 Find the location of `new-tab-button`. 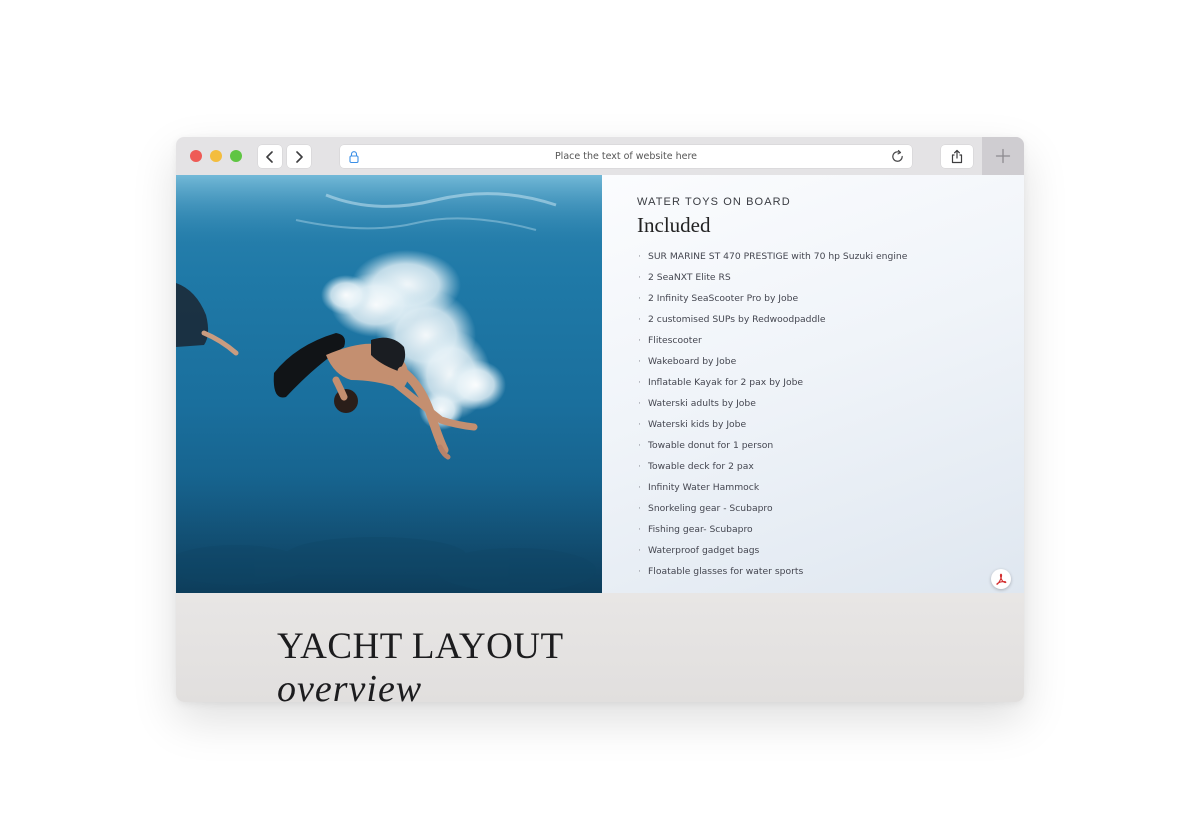

new-tab-button is located at coordinates (1003, 156).